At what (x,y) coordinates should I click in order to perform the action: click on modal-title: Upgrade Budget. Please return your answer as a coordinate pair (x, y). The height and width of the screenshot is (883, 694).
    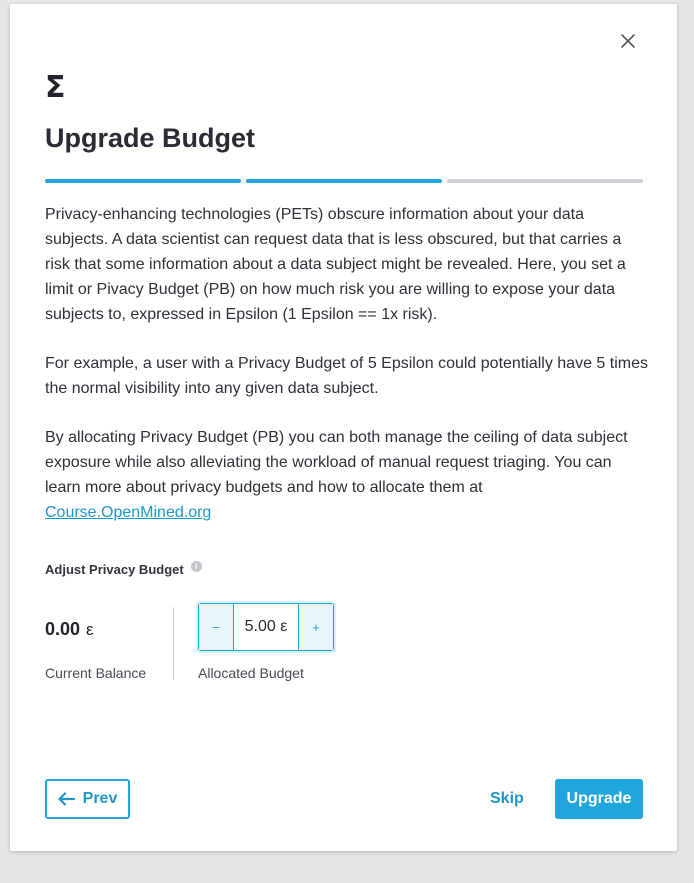
    Looking at the image, I should click on (150, 138).